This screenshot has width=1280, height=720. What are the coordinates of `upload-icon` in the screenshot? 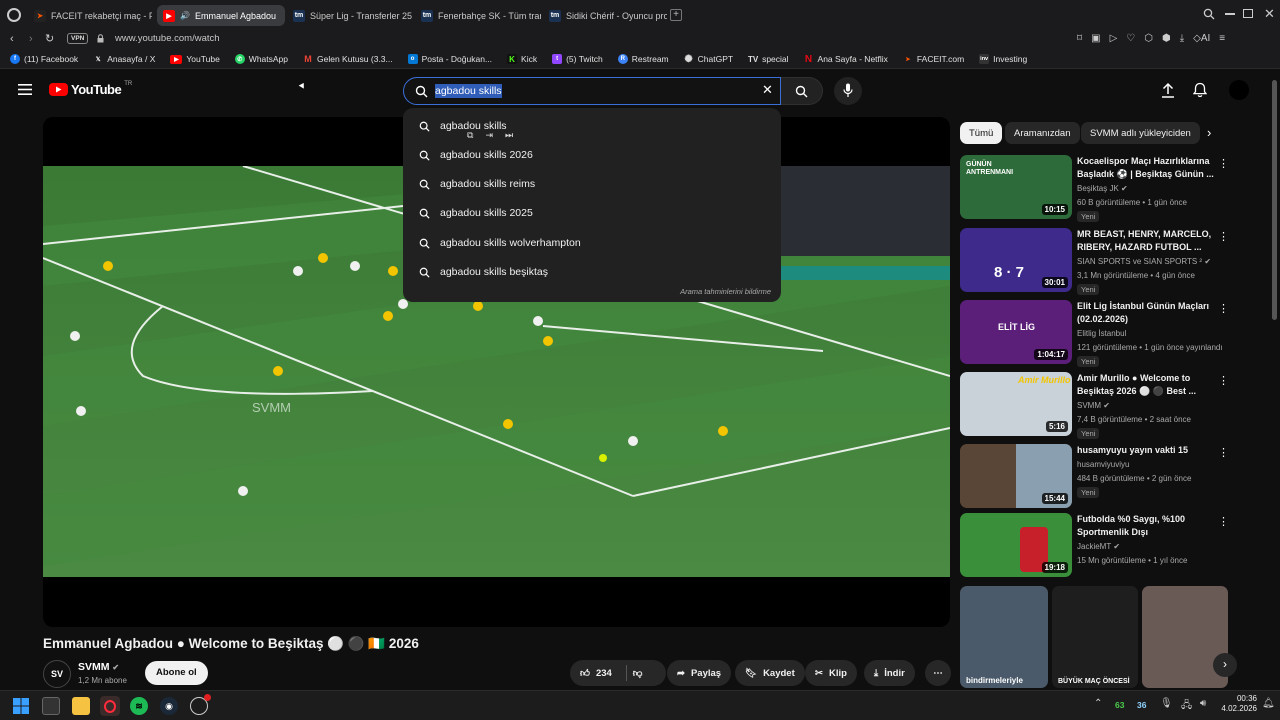 It's located at (1168, 90).